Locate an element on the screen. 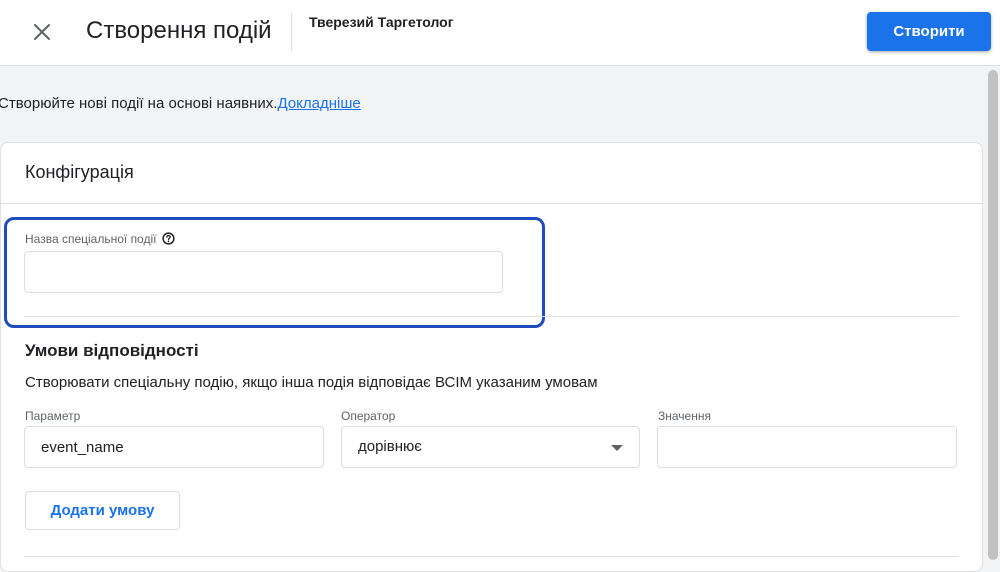  close-icon is located at coordinates (42, 32).